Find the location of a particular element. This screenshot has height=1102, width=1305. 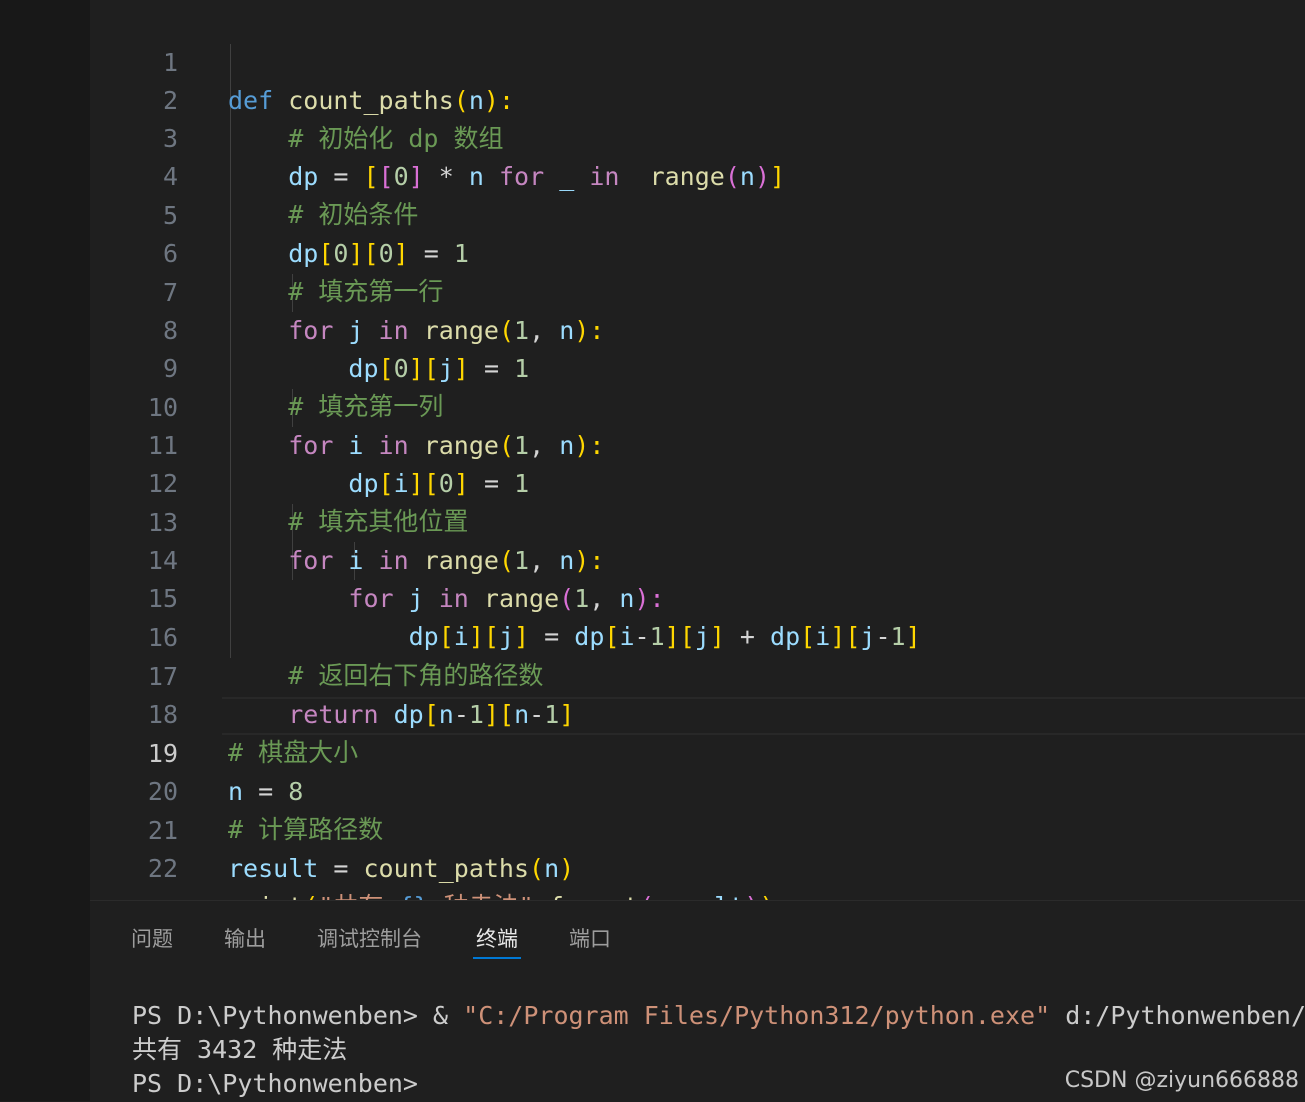

line-number: 22 is located at coordinates (162, 868).